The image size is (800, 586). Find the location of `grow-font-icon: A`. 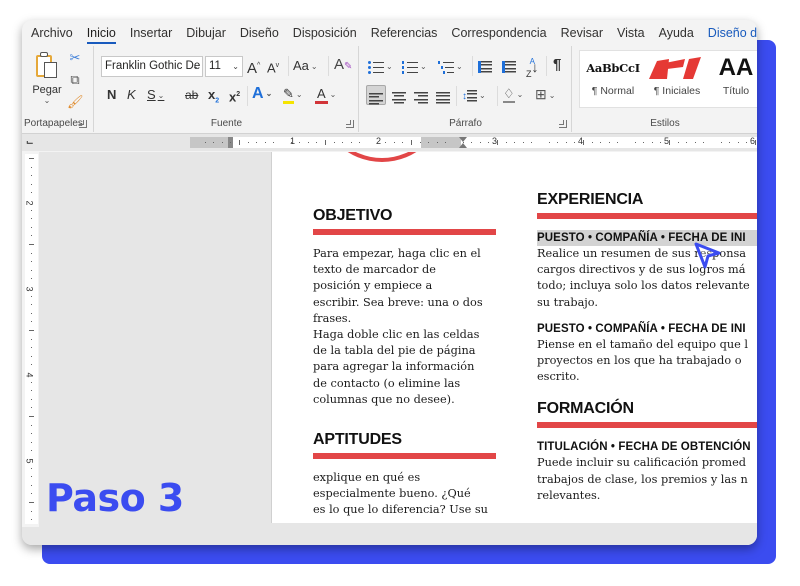

grow-font-icon: A is located at coordinates (252, 68).